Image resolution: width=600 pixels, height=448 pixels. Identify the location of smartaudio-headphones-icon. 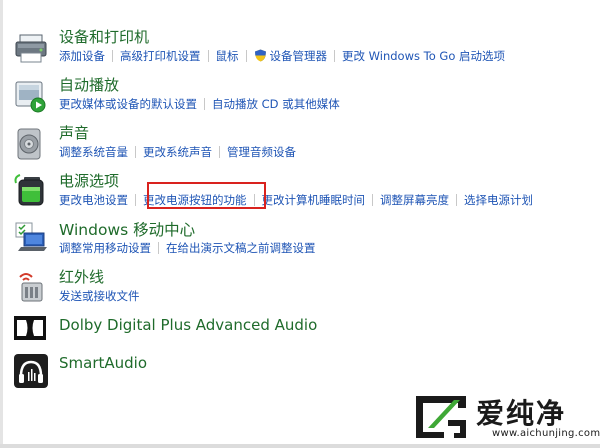
(31, 371).